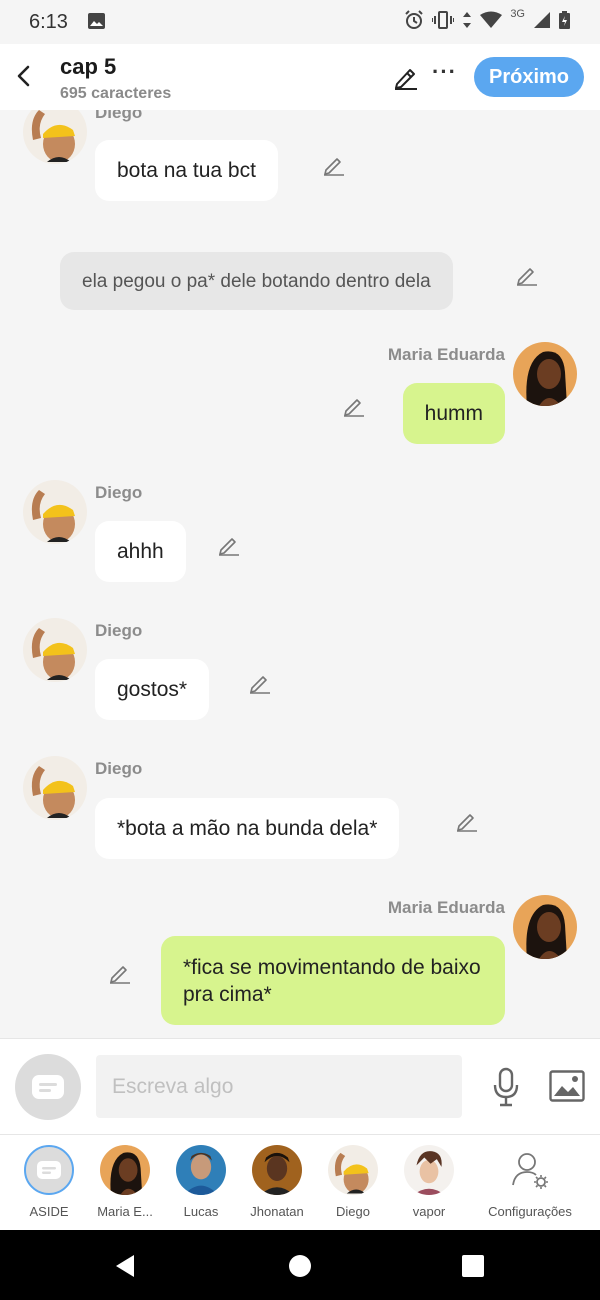  I want to click on data-arrows-icon, so click(467, 20).